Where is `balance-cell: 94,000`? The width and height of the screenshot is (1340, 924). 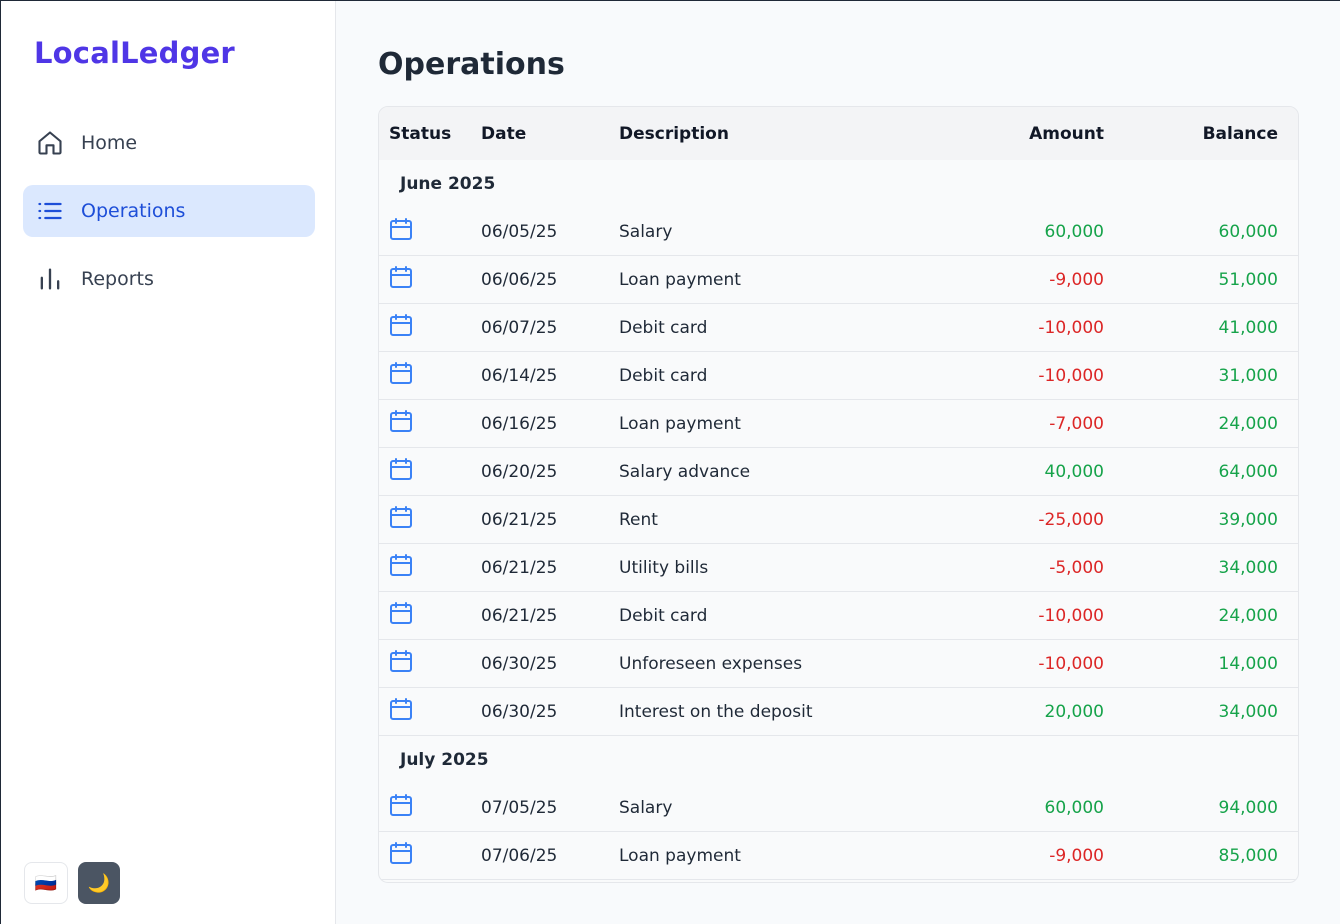 balance-cell: 94,000 is located at coordinates (1248, 807).